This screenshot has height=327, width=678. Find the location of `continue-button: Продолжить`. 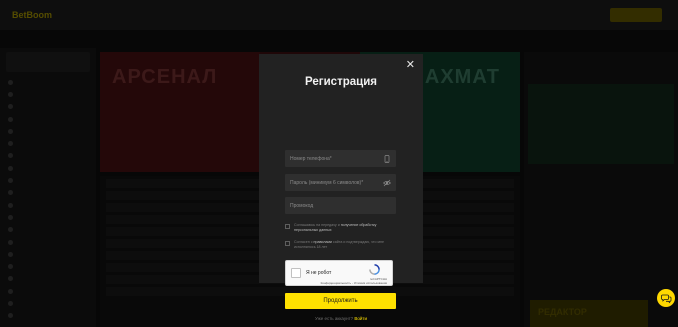

continue-button: Продолжить is located at coordinates (340, 301).